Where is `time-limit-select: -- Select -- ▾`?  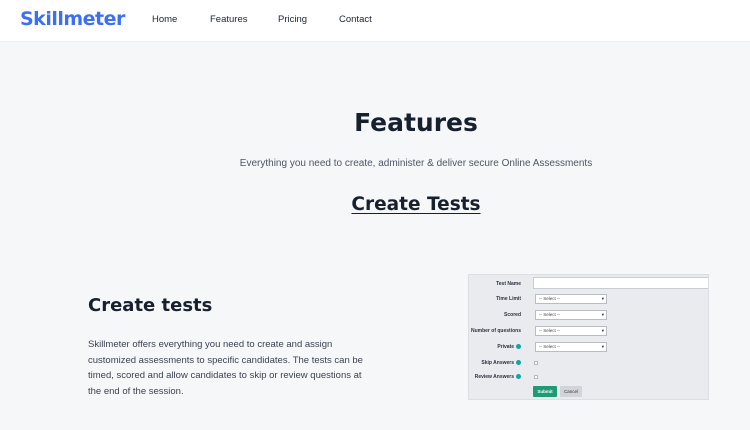 time-limit-select: -- Select -- ▾ is located at coordinates (571, 299).